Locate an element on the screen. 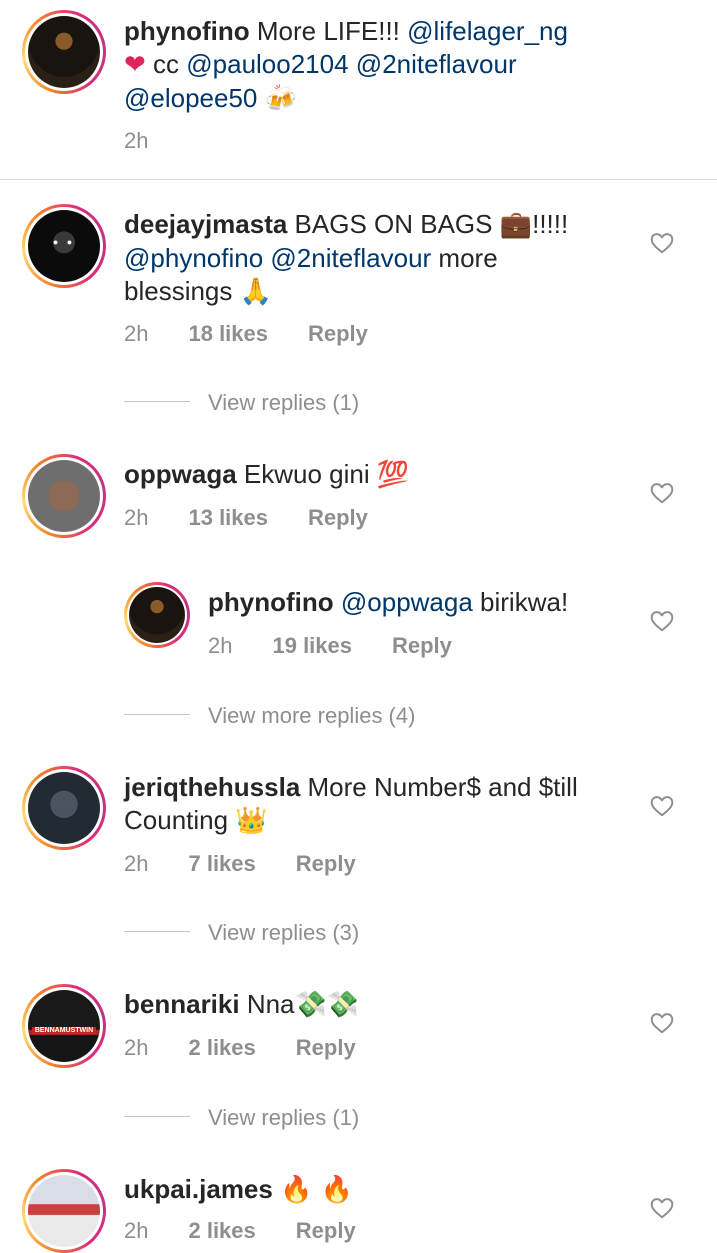 Image resolution: width=717 pixels, height=1253 pixels. comment-meta: 2h 13 likes Reply is located at coordinates (246, 518).